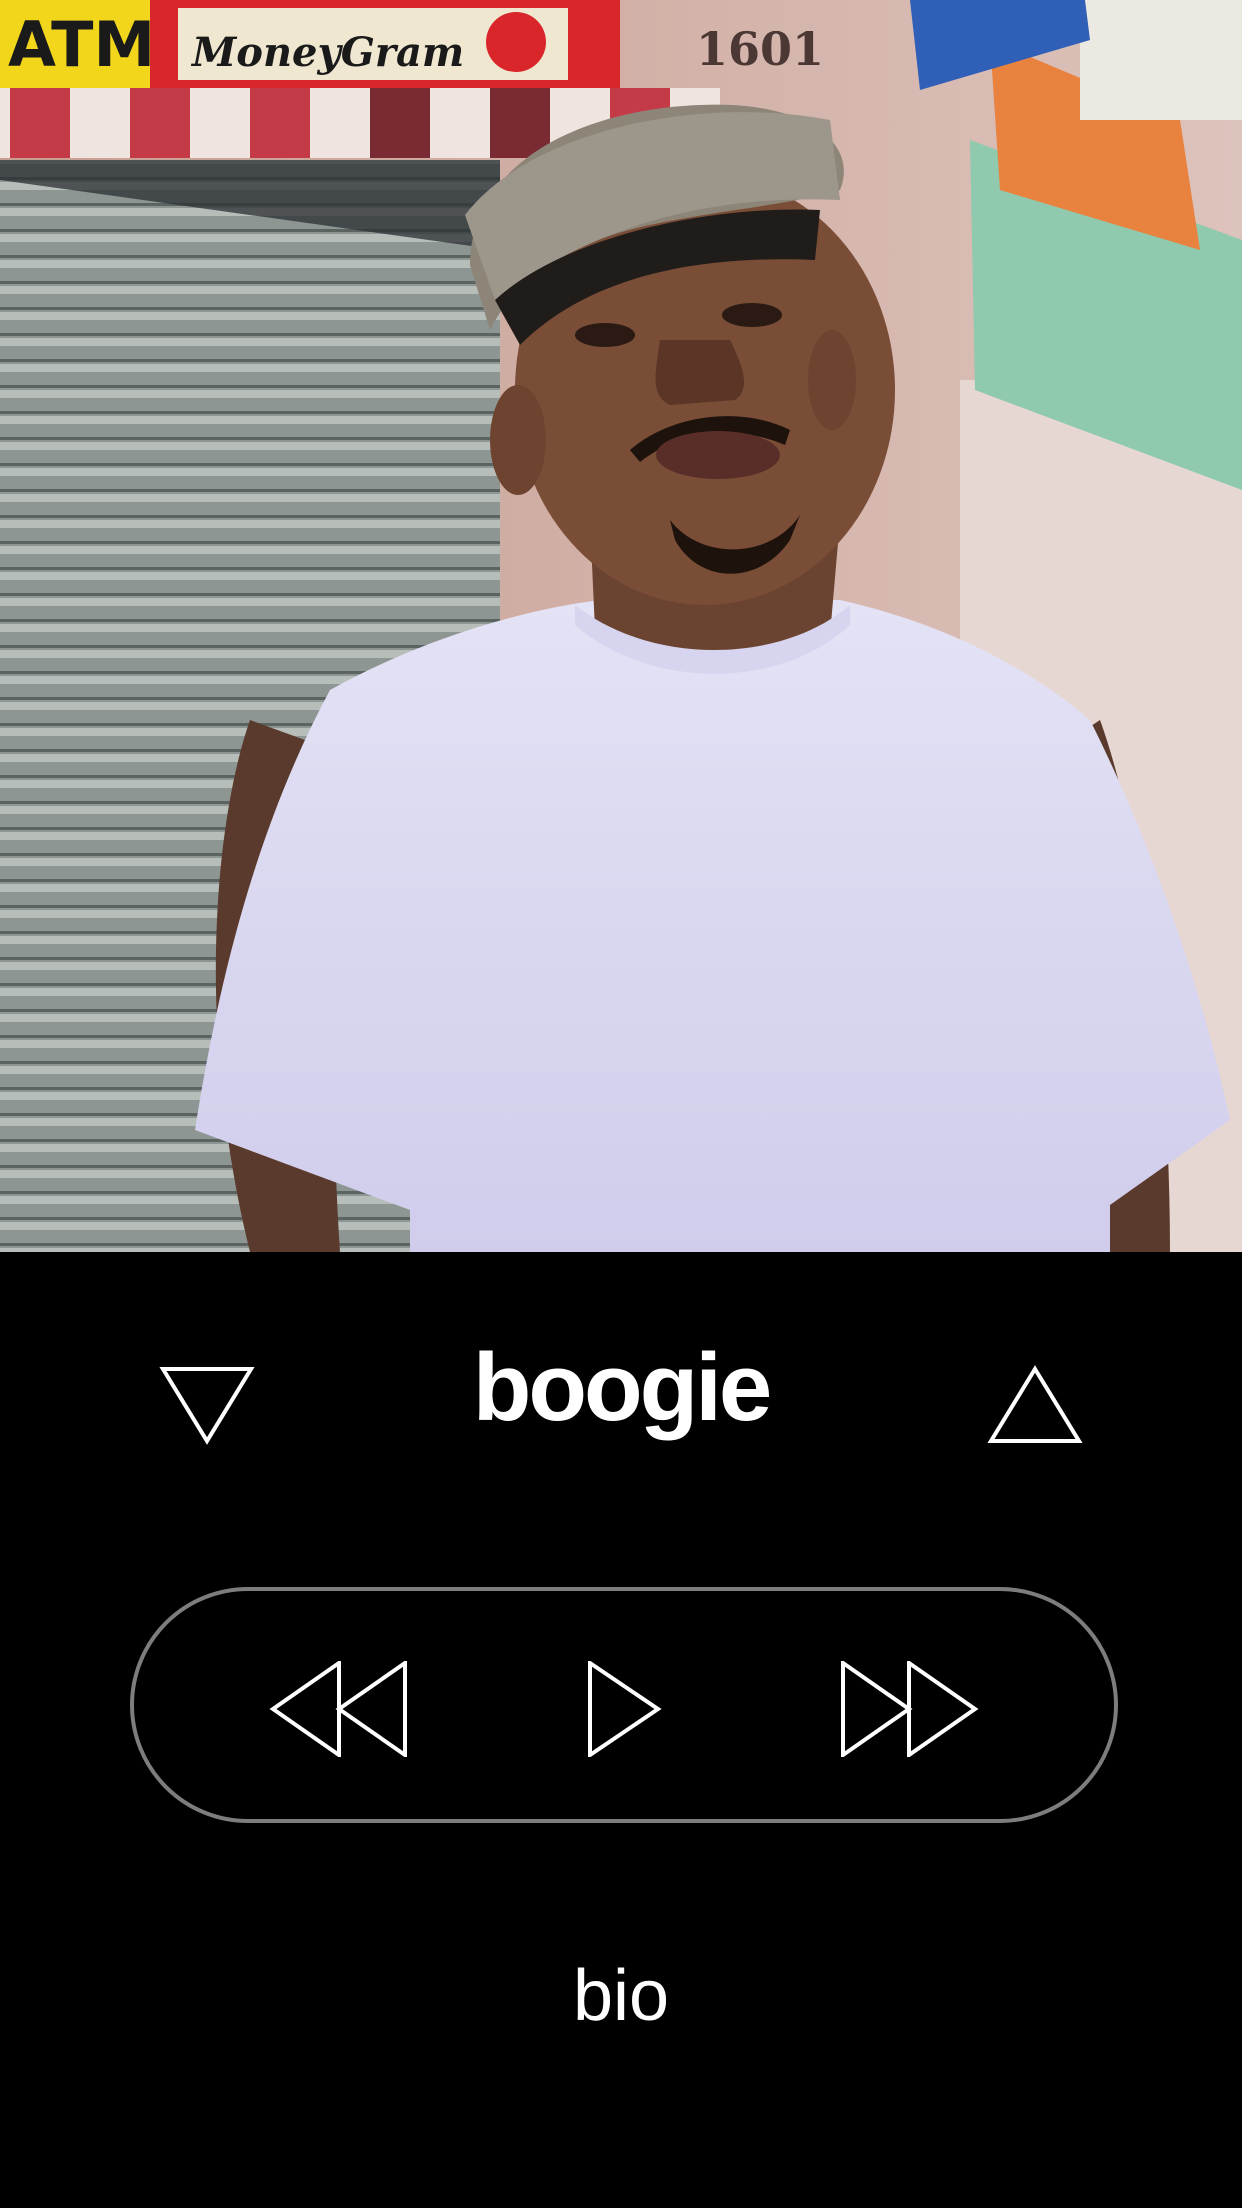 Image resolution: width=1242 pixels, height=2208 pixels. Describe the element at coordinates (327, 52) in the screenshot. I see `moneygram-sign-text: MoneyGram` at that location.